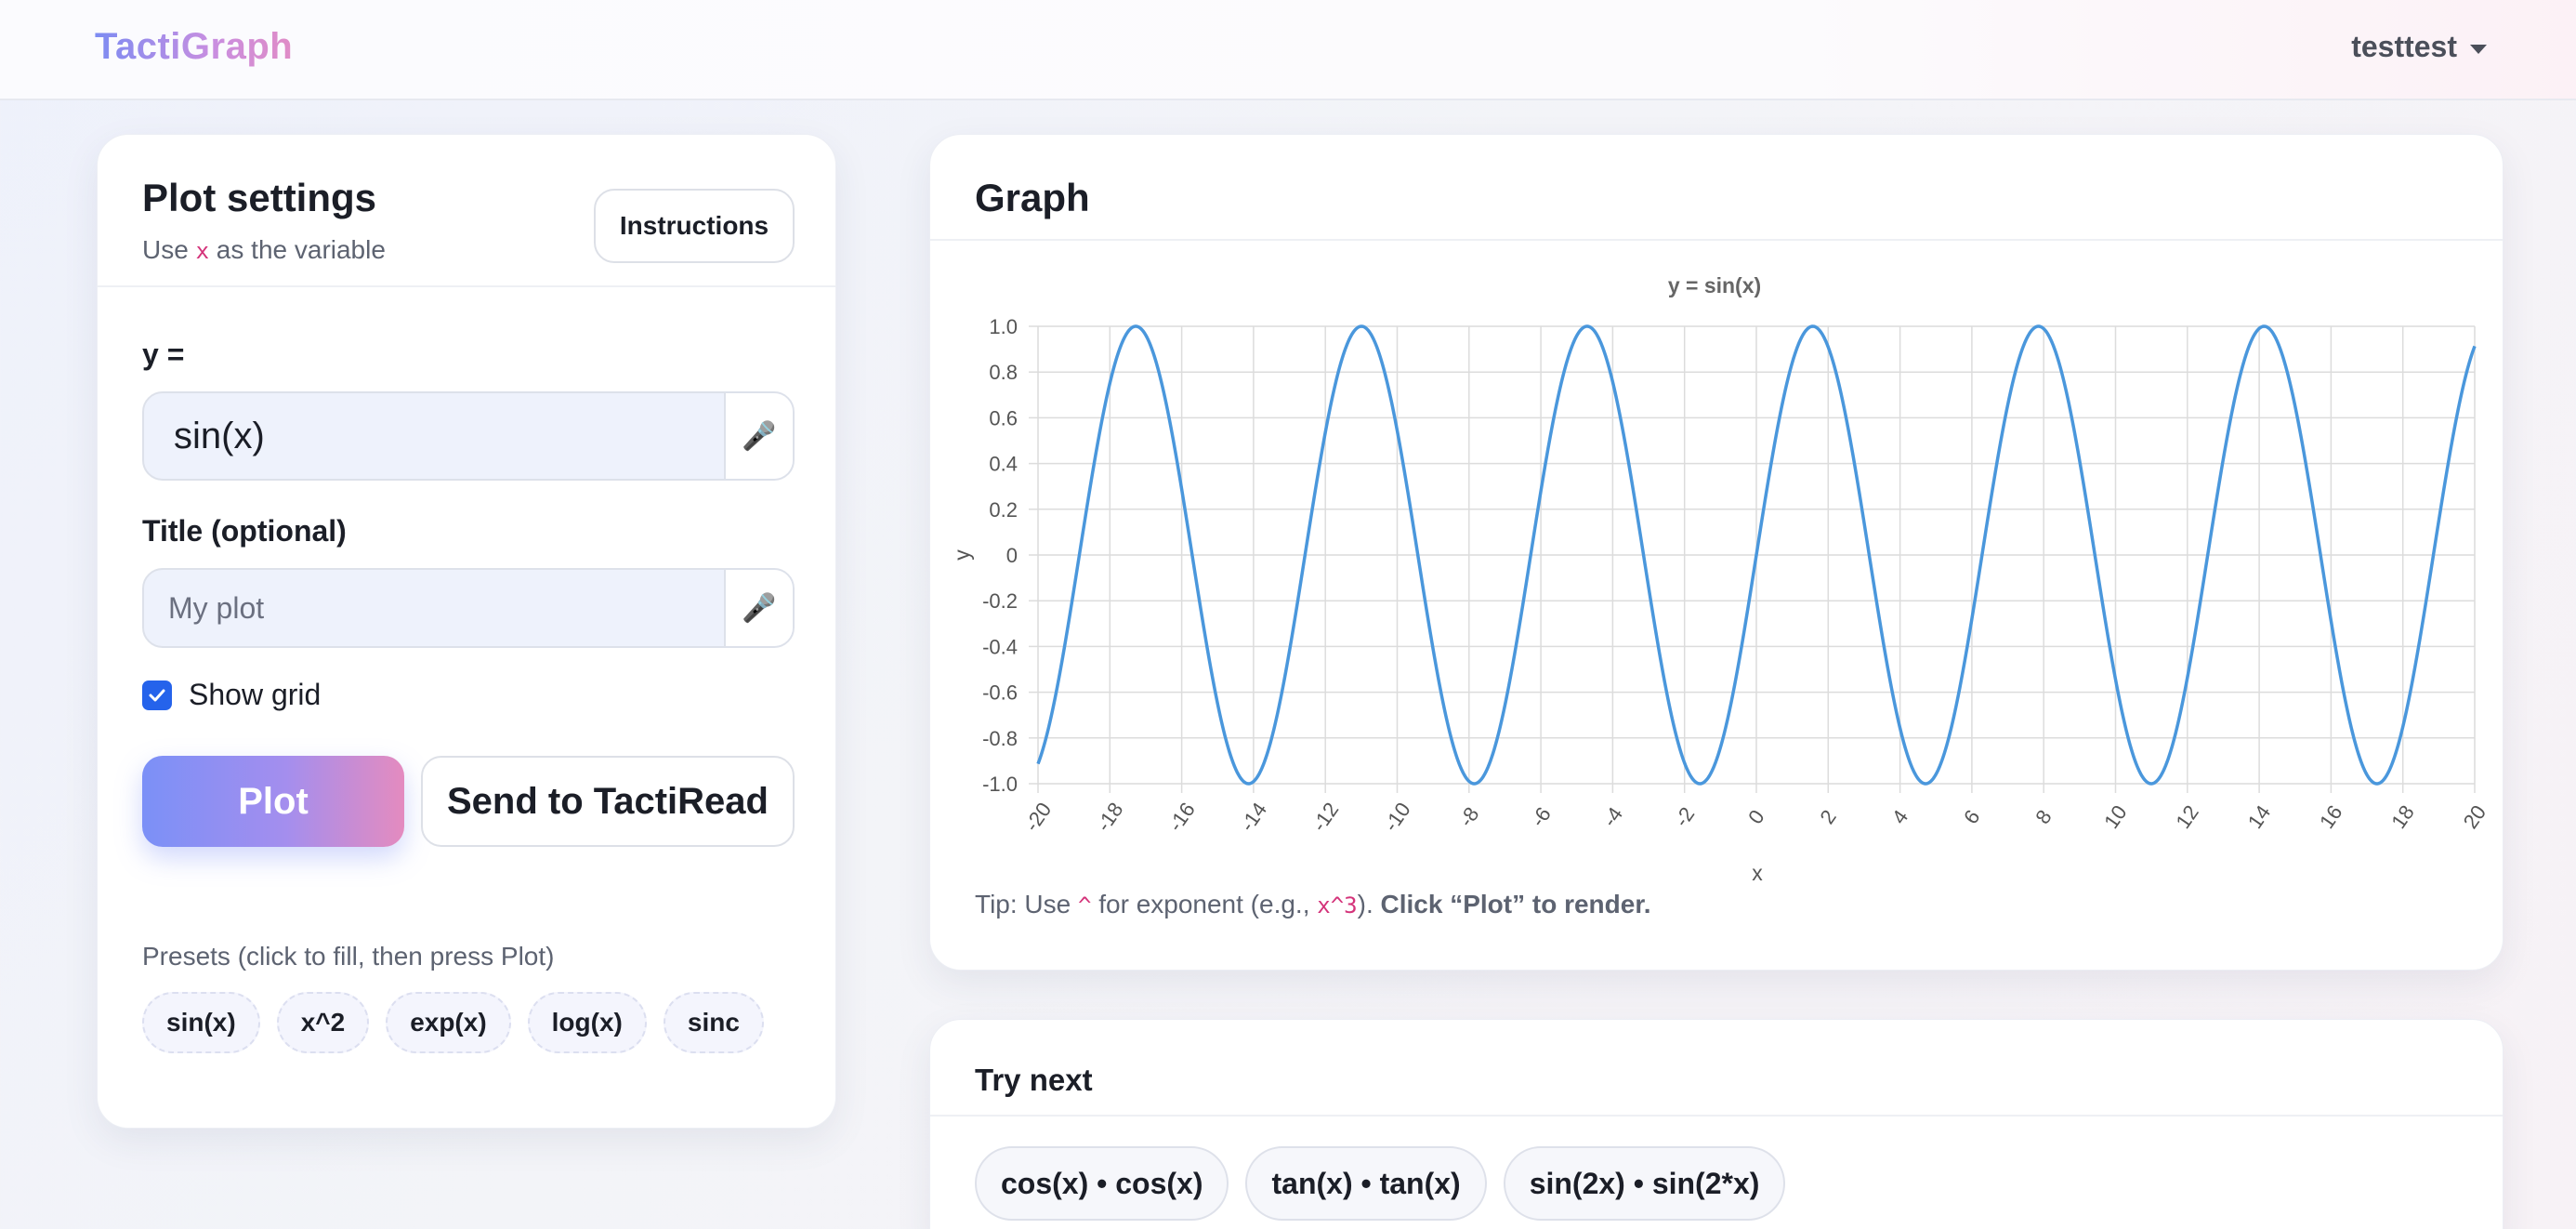 The height and width of the screenshot is (1229, 2576). I want to click on user-name: testtest, so click(2404, 46).